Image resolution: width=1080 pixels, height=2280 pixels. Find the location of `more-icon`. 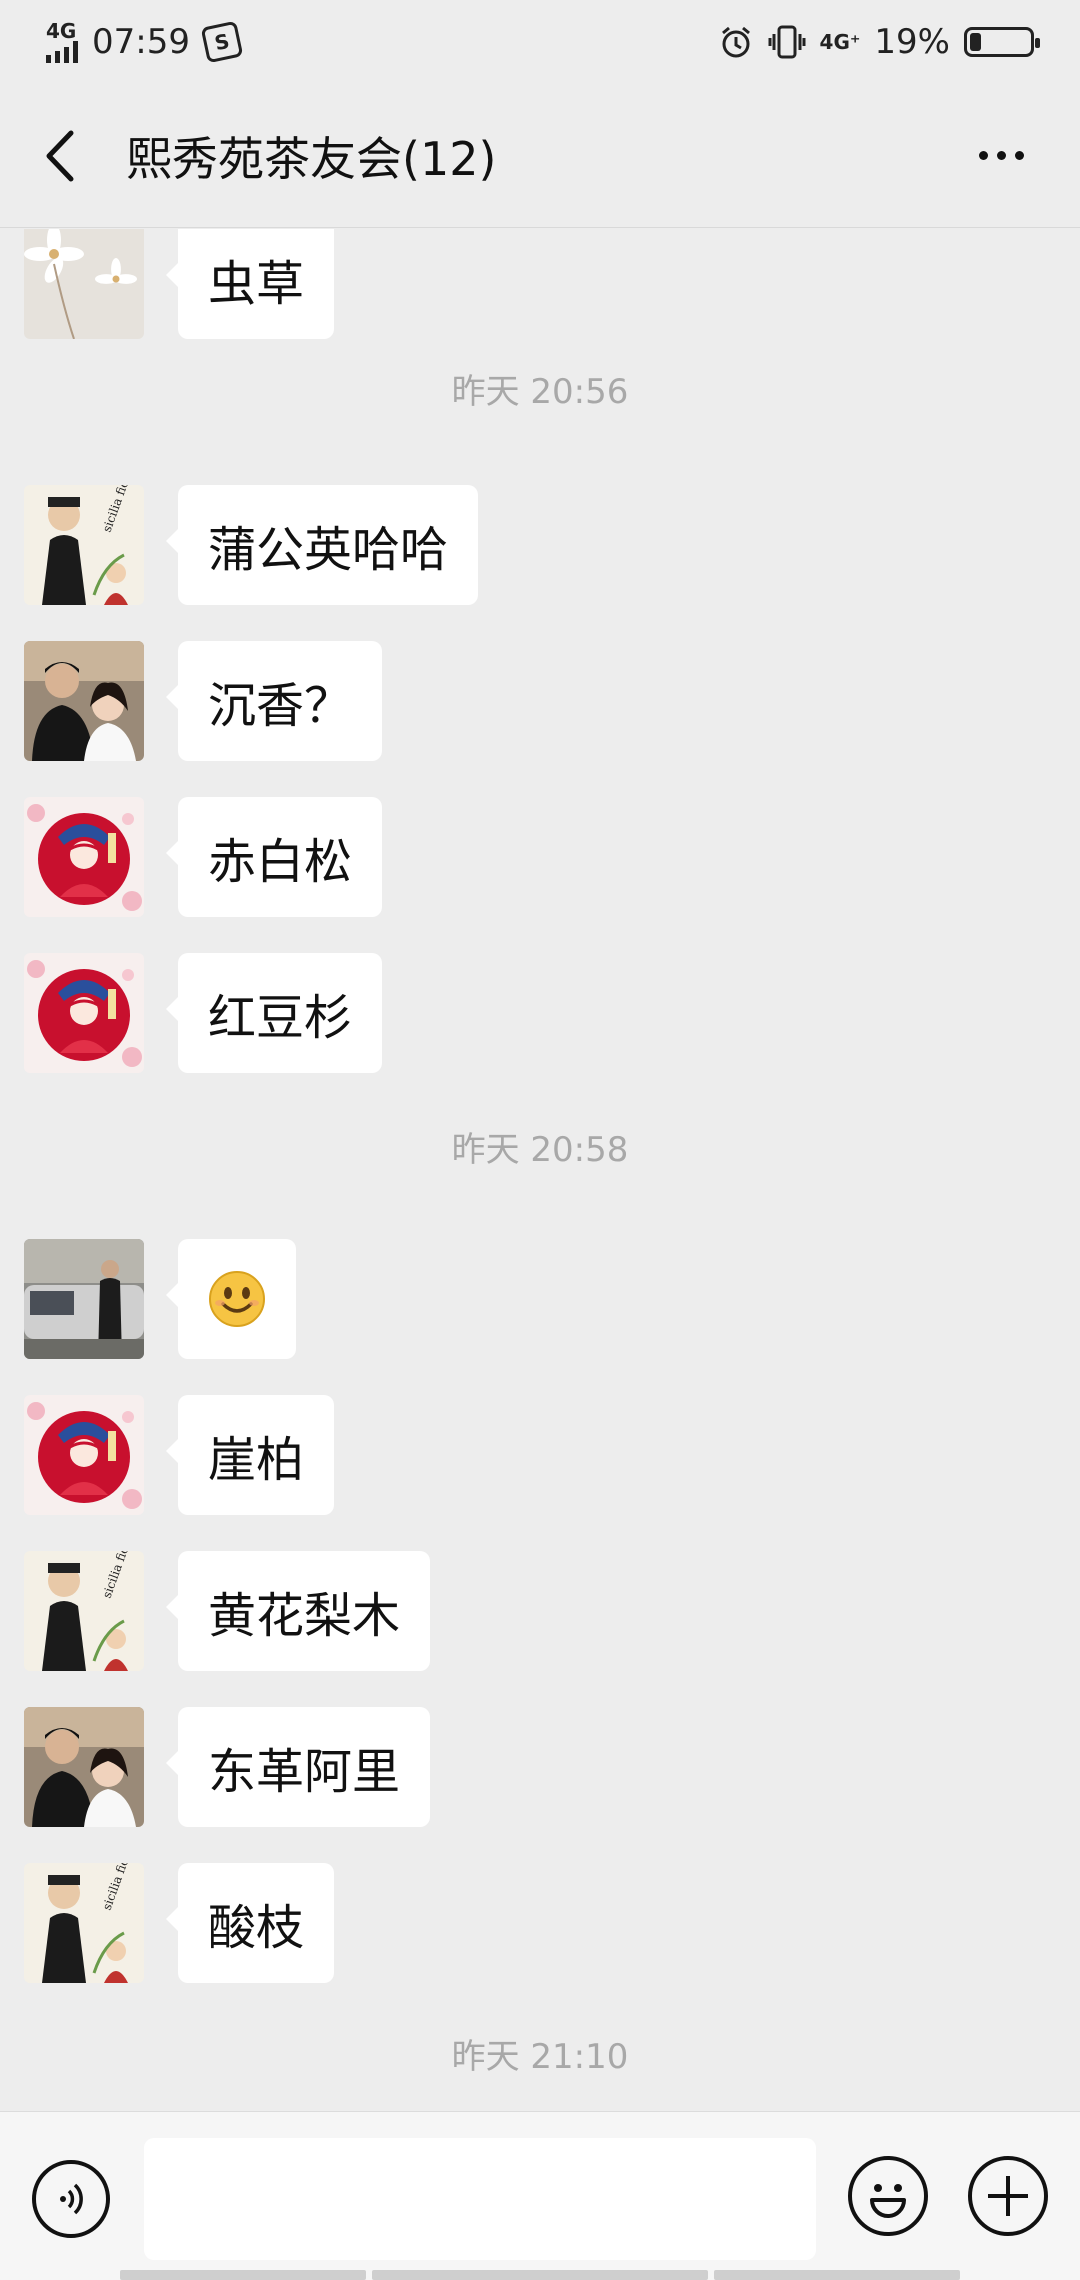

more-icon is located at coordinates (1001, 155).